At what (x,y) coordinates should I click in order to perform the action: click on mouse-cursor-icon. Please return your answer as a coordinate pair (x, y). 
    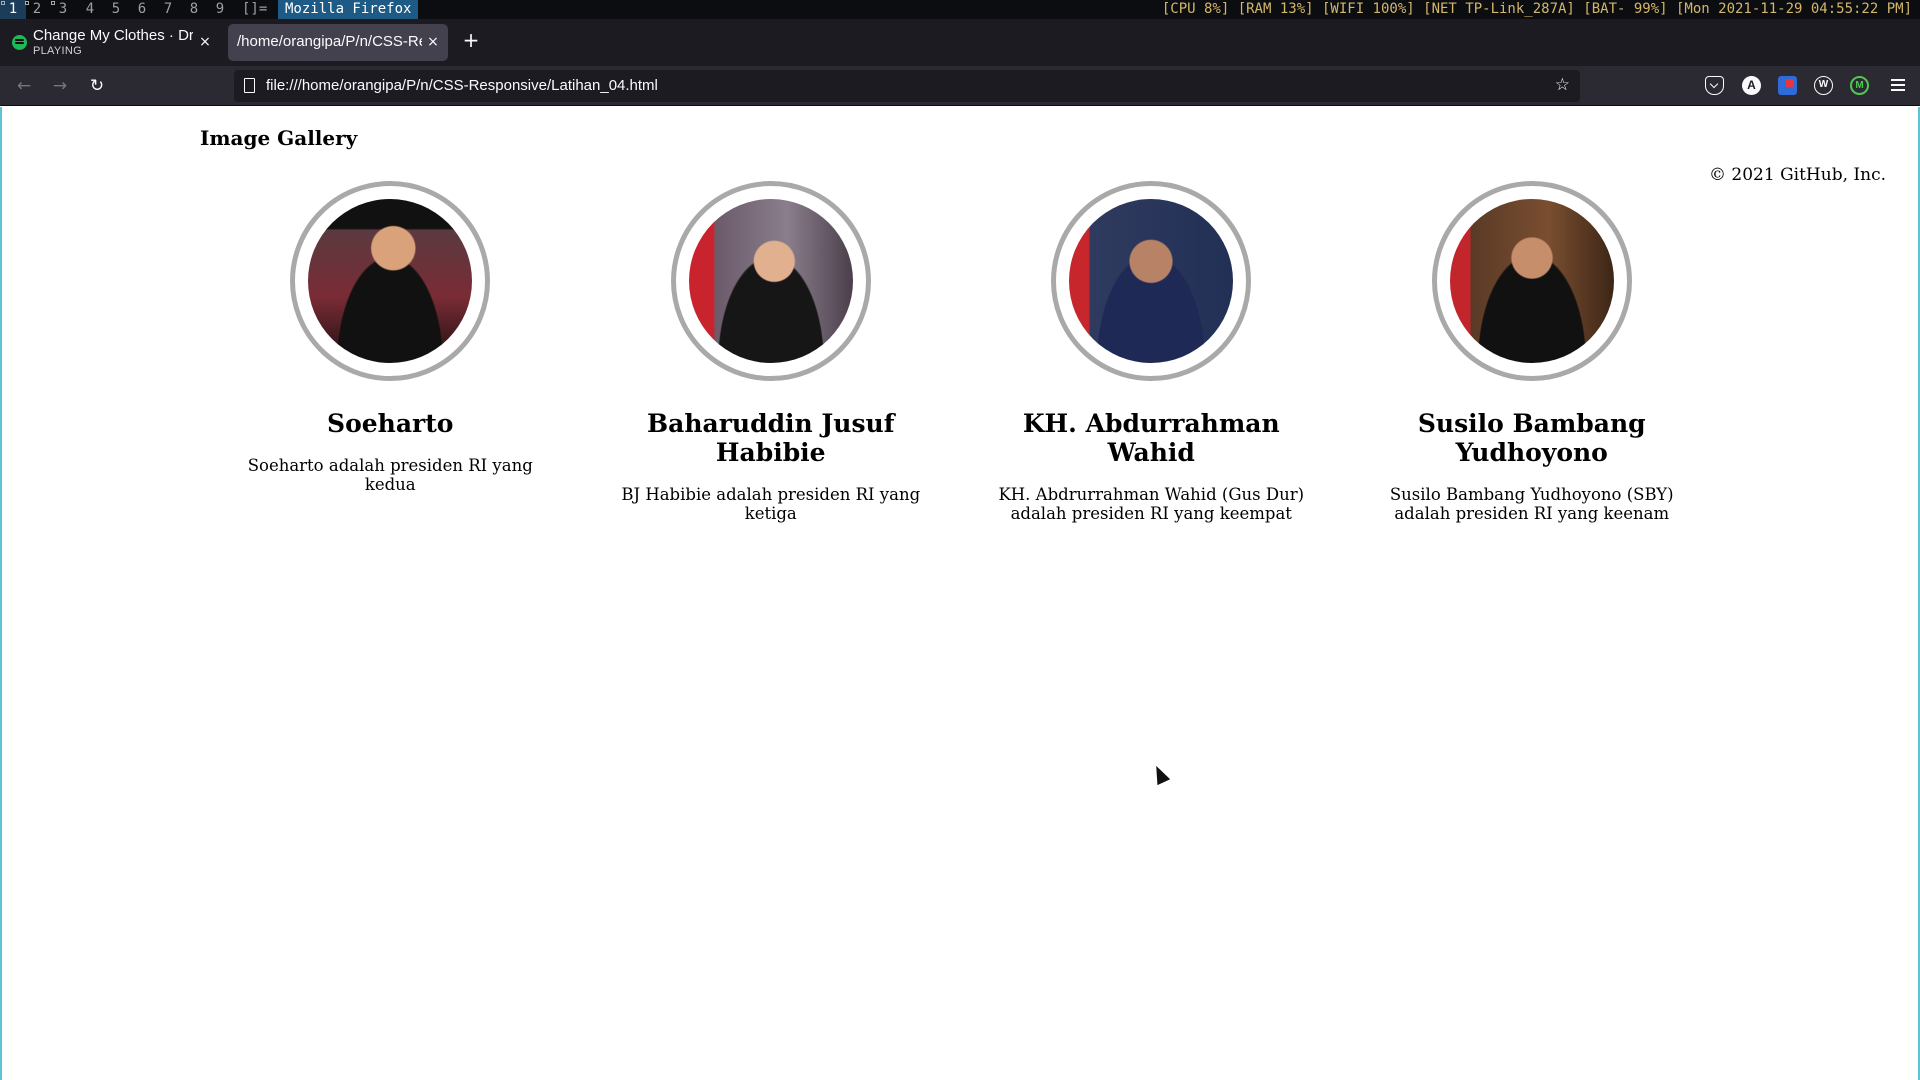
    Looking at the image, I should click on (1160, 774).